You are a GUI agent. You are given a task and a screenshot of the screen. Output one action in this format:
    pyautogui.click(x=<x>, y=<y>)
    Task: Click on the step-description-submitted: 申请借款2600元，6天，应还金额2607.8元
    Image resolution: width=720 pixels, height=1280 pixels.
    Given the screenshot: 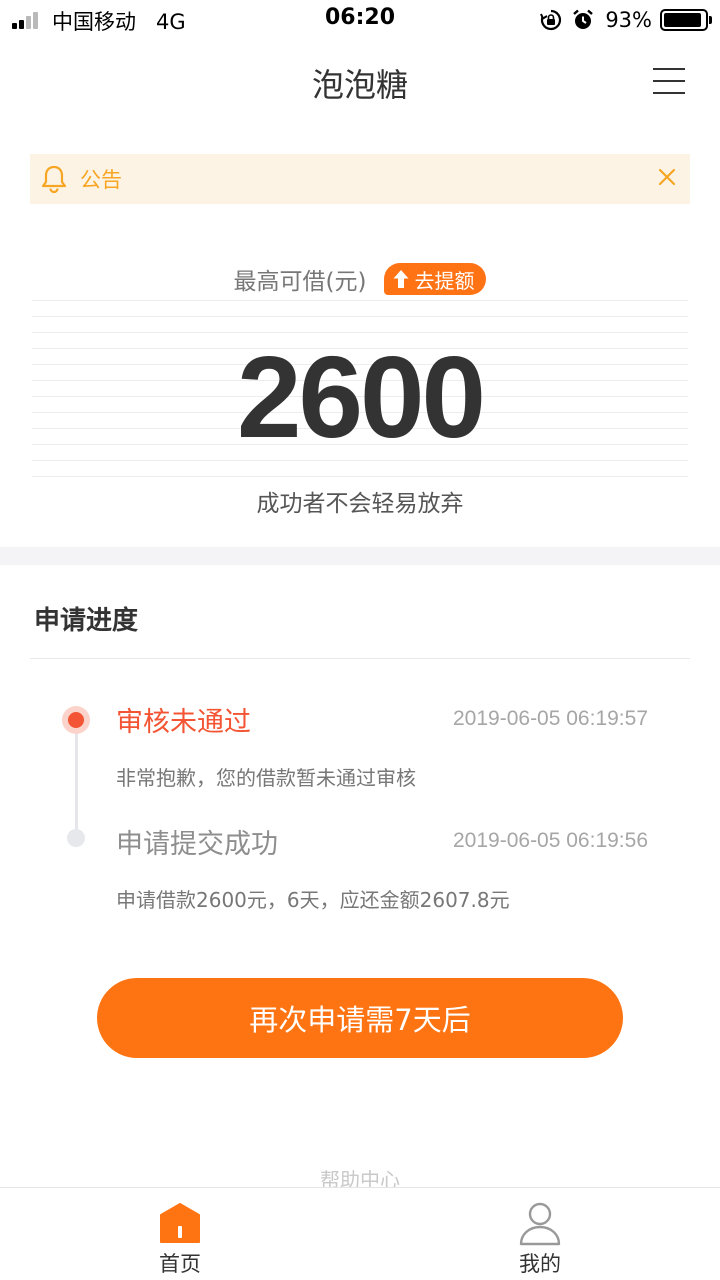 What is the action you would take?
    pyautogui.click(x=313, y=900)
    